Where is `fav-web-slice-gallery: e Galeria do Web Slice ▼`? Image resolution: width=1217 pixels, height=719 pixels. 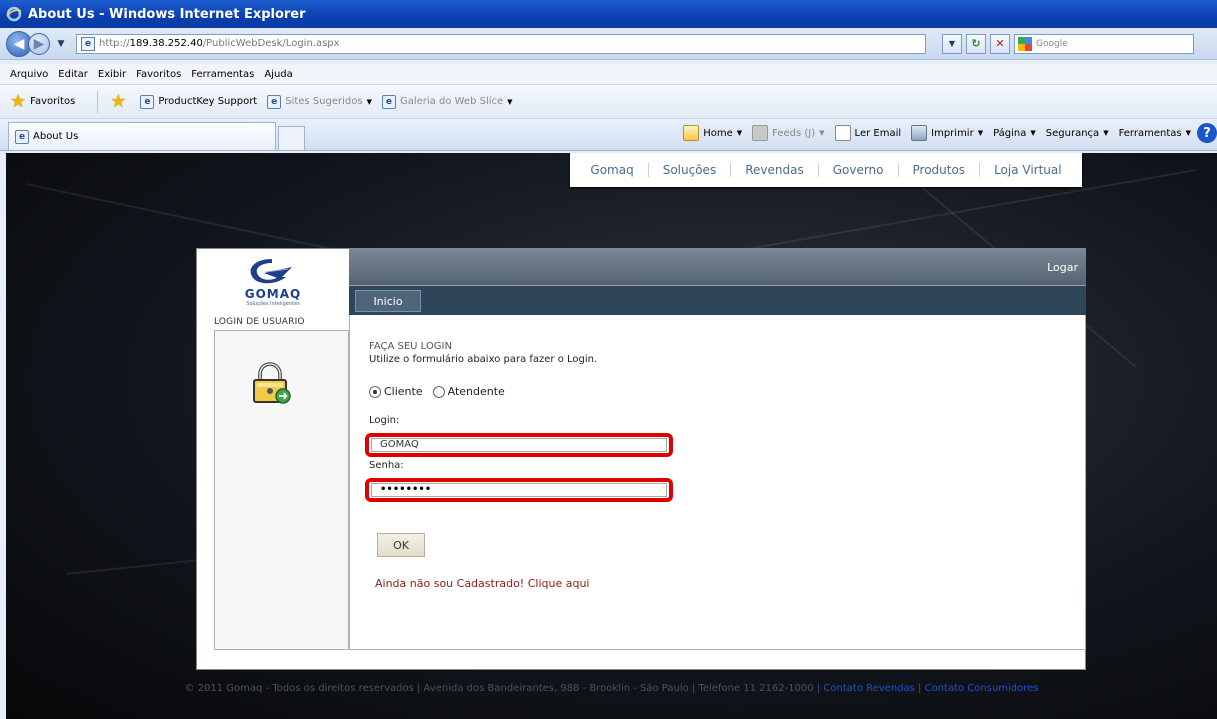
fav-web-slice-gallery: e Galeria do Web Slice ▼ is located at coordinates (447, 101).